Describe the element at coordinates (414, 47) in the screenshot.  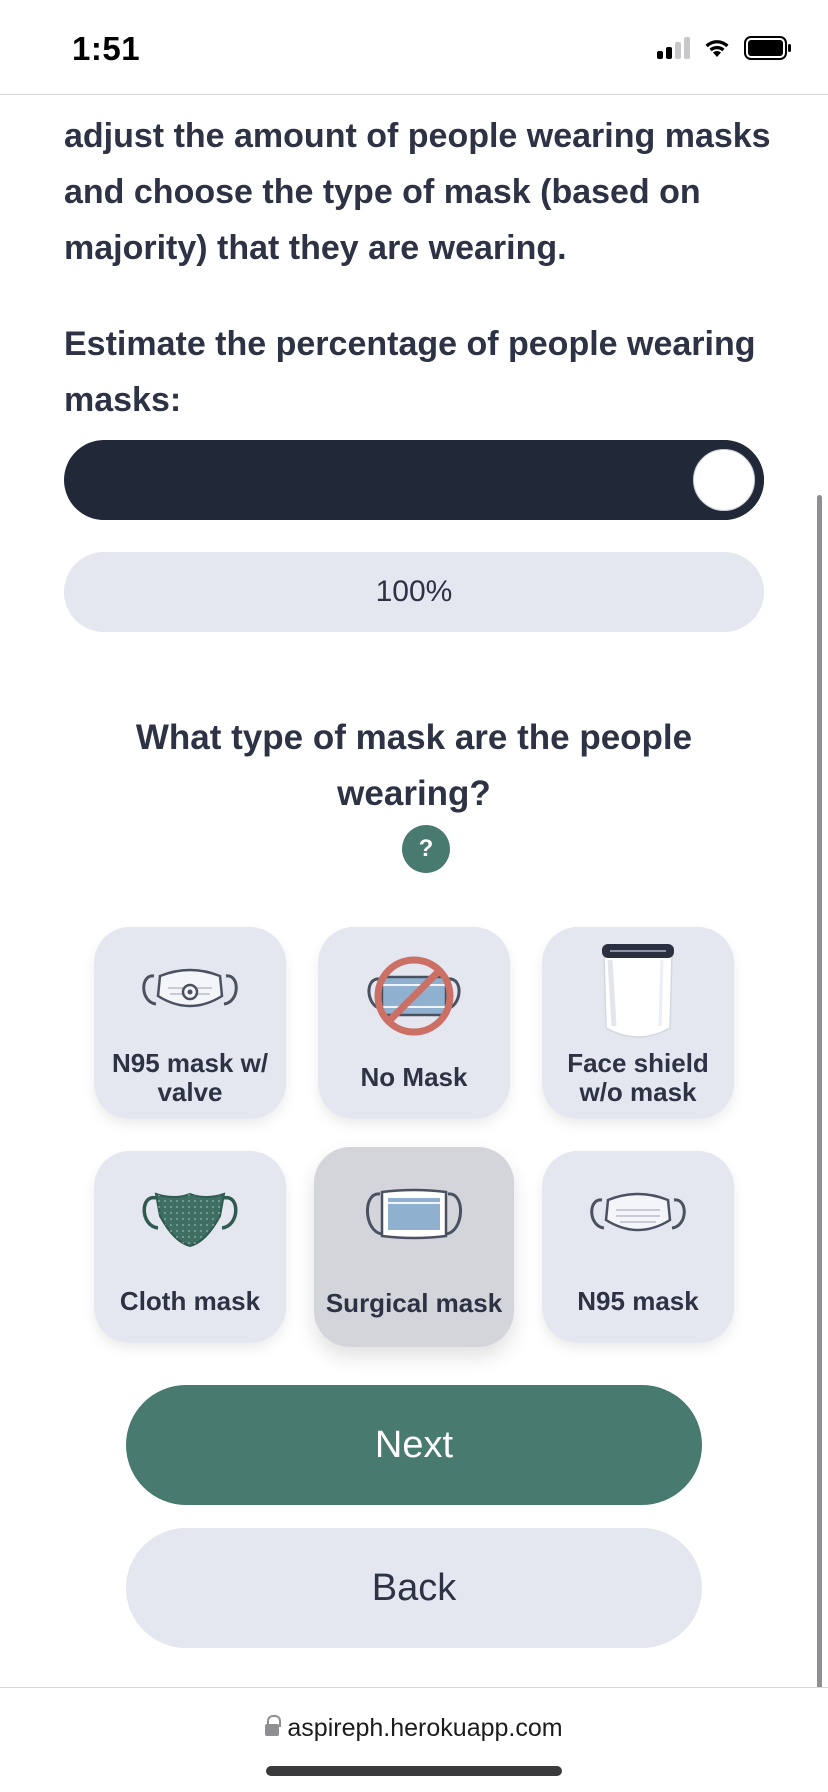
I see `status-bar: 1:51` at that location.